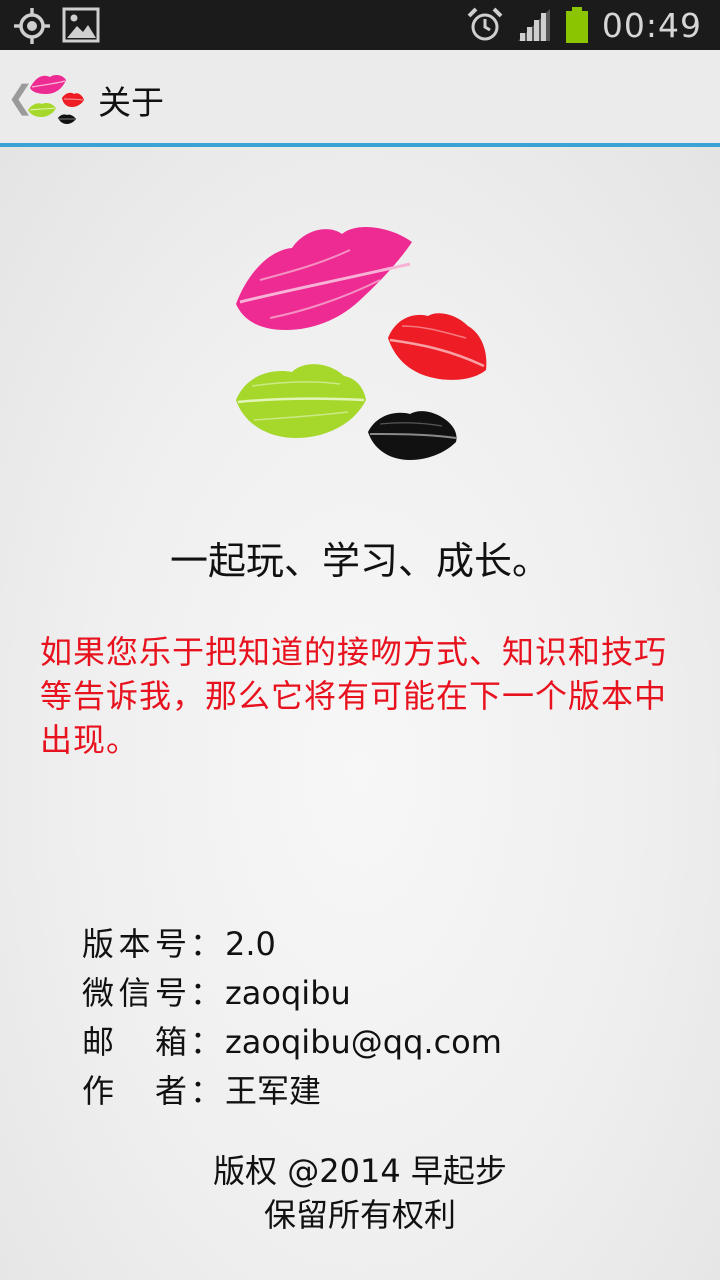 The image size is (720, 1280). Describe the element at coordinates (485, 24) in the screenshot. I see `alarm-icon` at that location.